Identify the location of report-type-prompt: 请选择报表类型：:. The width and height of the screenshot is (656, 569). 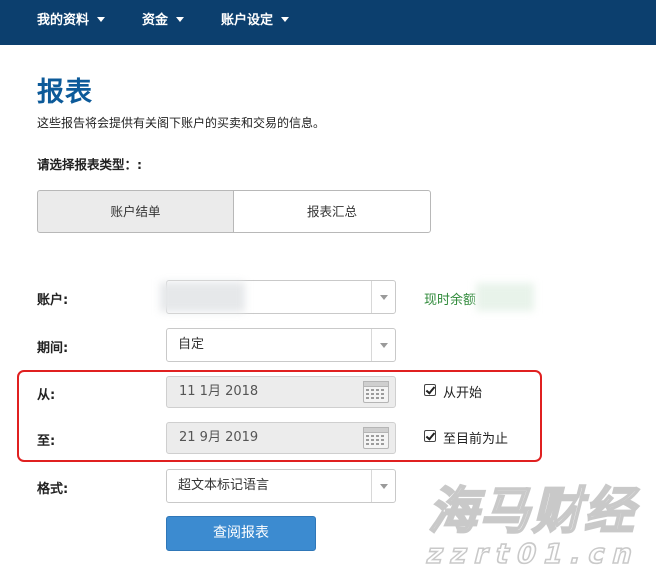
(89, 164).